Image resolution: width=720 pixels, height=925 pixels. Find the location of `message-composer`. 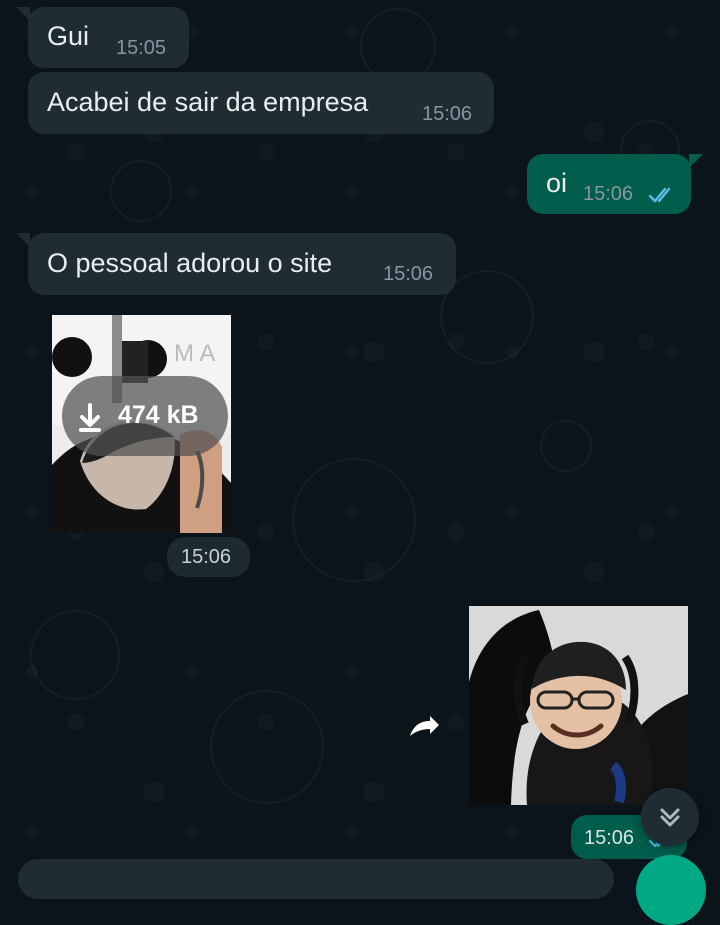

message-composer is located at coordinates (316, 879).